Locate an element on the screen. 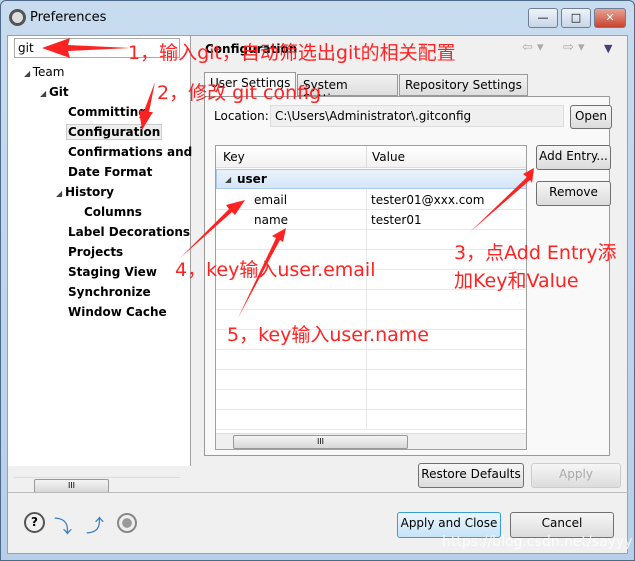 This screenshot has height=561, width=635. annotation-3-line2: 加Key和Value is located at coordinates (516, 281).